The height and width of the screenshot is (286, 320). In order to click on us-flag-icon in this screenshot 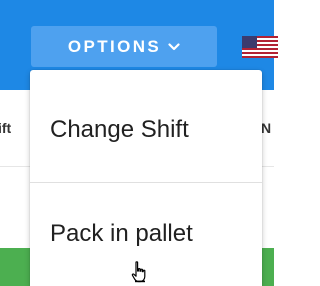, I will do `click(260, 47)`.